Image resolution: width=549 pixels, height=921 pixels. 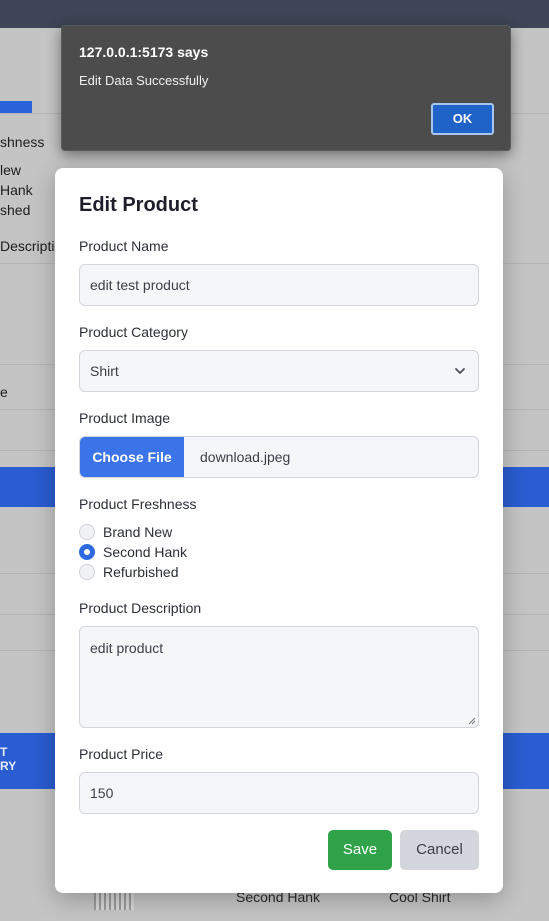 I want to click on choose-file-button: Choose File, so click(x=132, y=457).